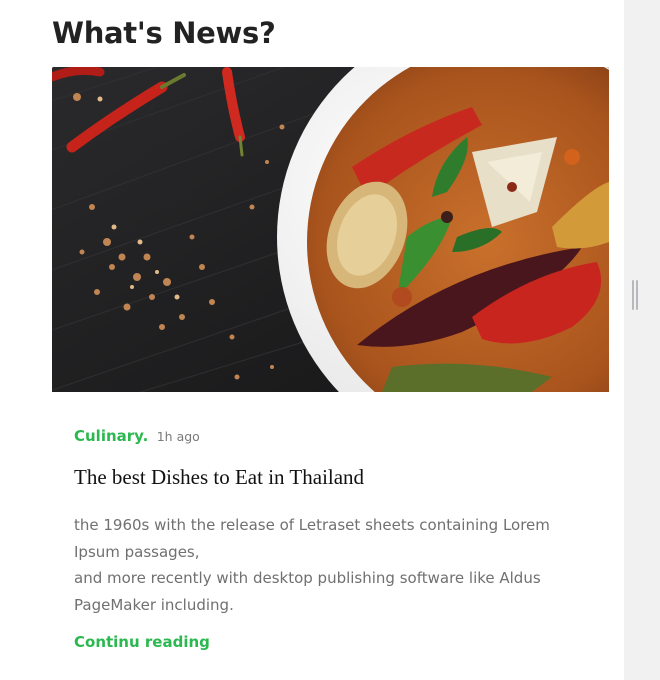 This screenshot has height=680, width=660. Describe the element at coordinates (330, 477) in the screenshot. I see `article-title: The best Dishes to Eat in Thailand` at that location.